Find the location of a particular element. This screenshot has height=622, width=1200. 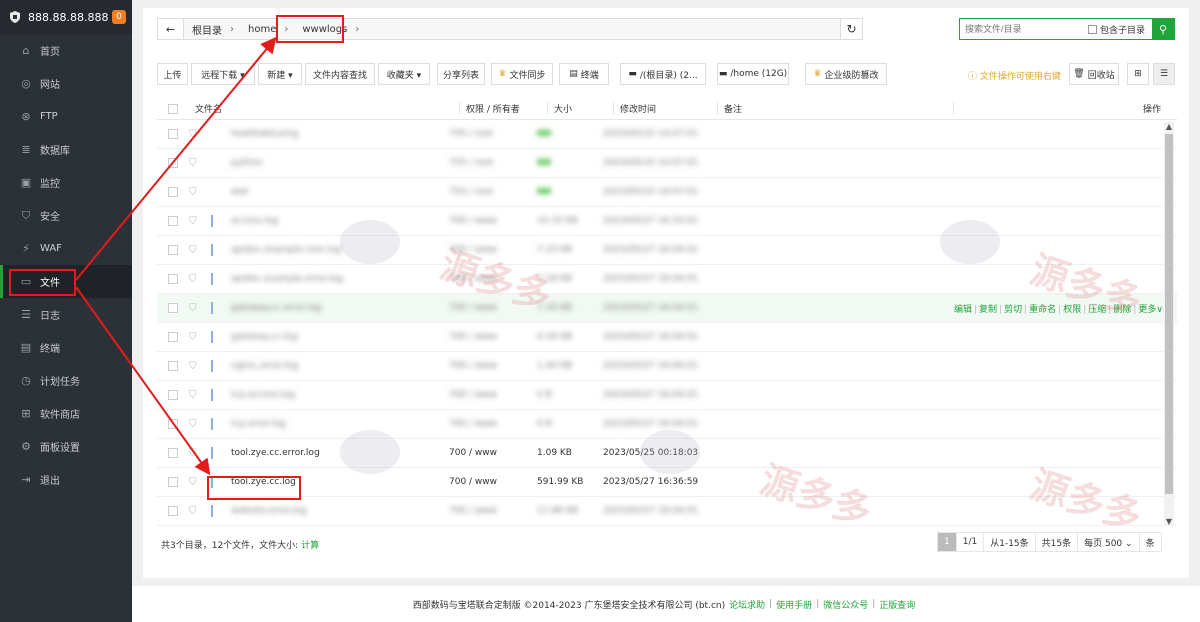

footer-link-wechat: 微信公众号 is located at coordinates (845, 604).